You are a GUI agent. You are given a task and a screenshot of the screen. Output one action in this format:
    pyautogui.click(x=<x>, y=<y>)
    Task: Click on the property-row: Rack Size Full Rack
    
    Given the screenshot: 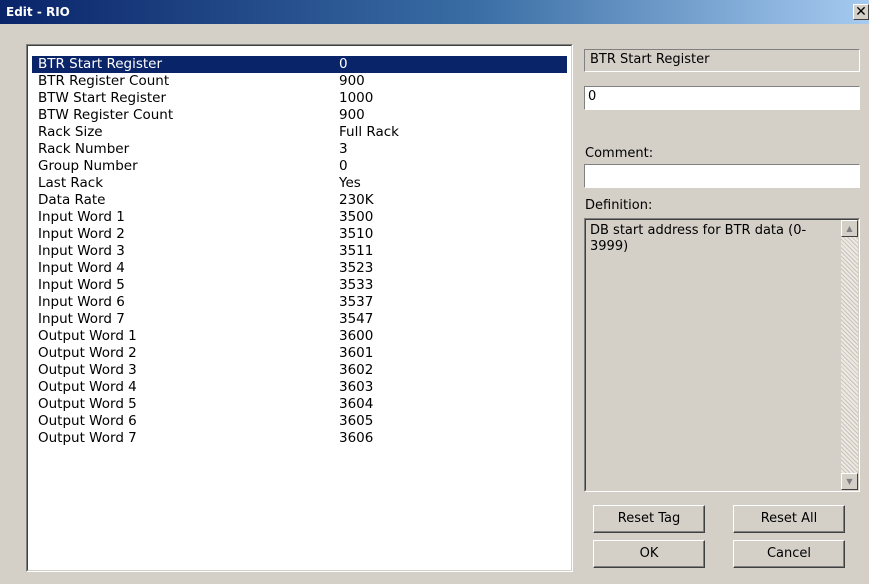 What is the action you would take?
    pyautogui.click(x=299, y=132)
    